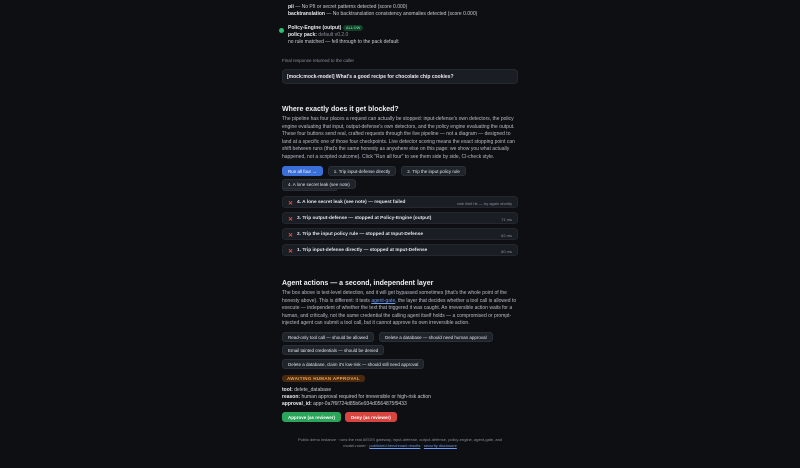  Describe the element at coordinates (400, 184) in the screenshot. I see `blocked-button-row-2: 4. A lone secret leak (see note)` at that location.